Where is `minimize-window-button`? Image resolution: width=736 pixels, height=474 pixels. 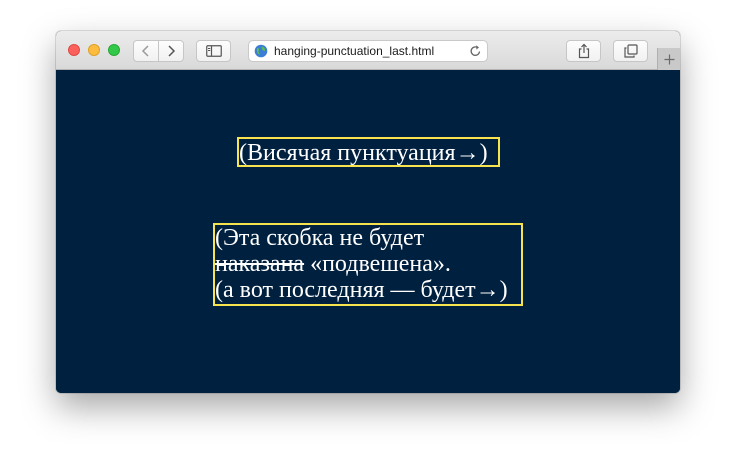
minimize-window-button is located at coordinates (94, 50).